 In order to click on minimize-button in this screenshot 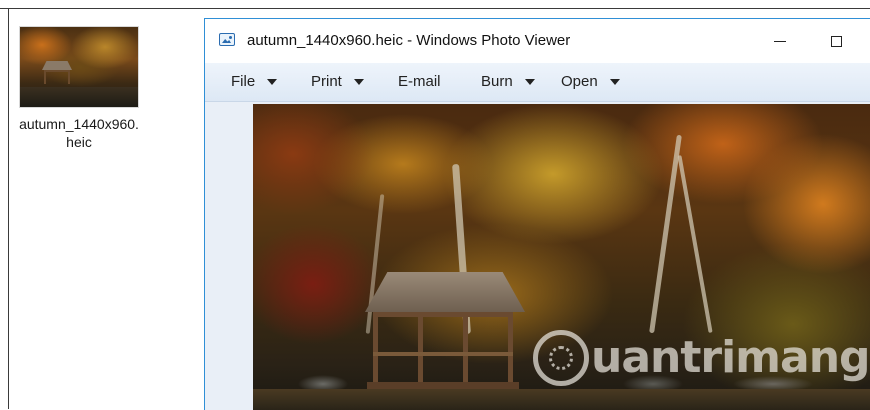, I will do `click(780, 41)`.